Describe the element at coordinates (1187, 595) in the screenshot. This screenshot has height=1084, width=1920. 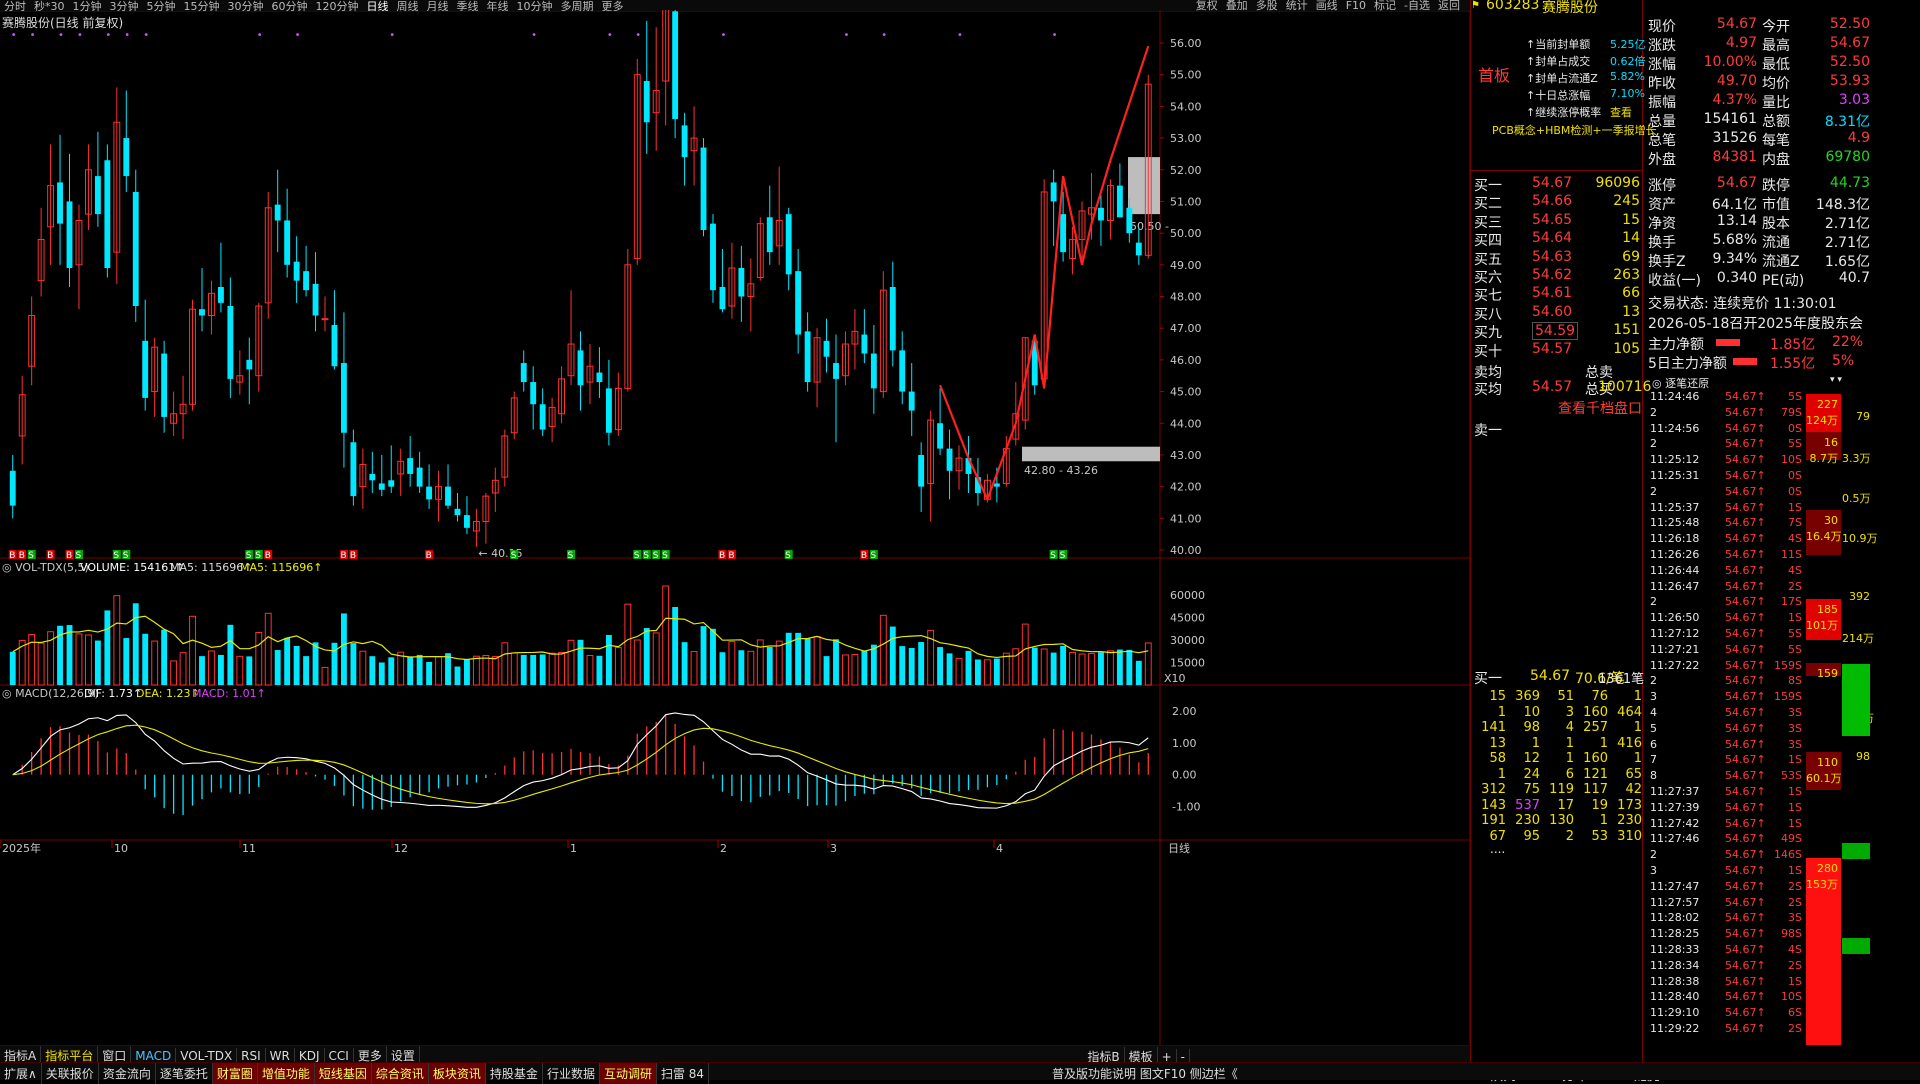
I see `vol-tick: 60000` at that location.